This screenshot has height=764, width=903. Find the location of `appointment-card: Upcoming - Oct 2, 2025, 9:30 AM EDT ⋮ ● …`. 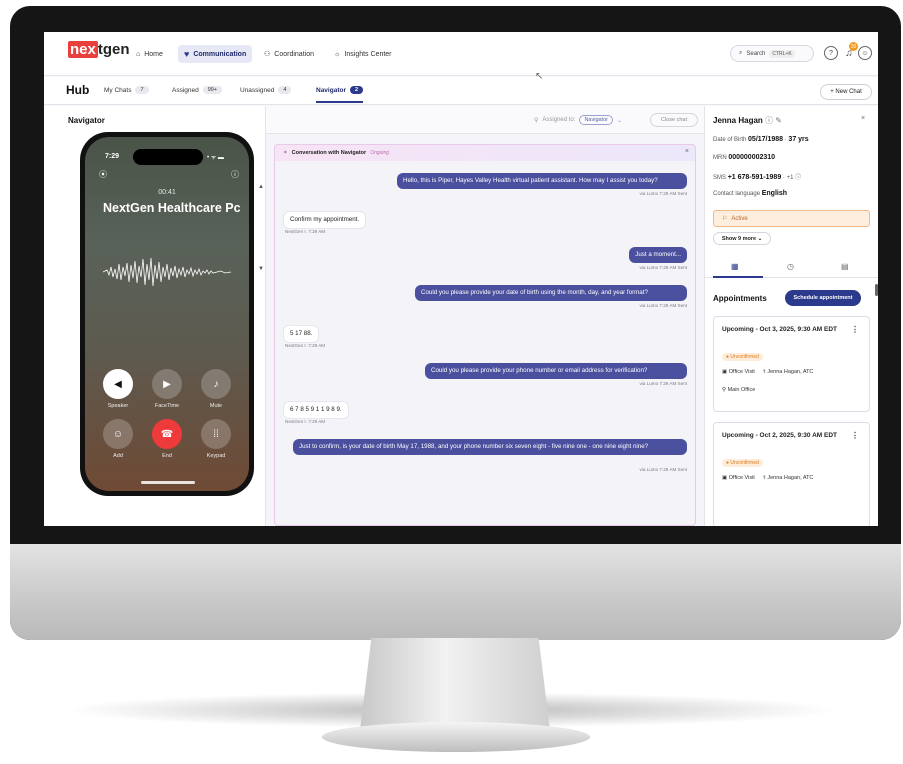

appointment-card: Upcoming - Oct 2, 2025, 9:30 AM EDT ⋮ ● … is located at coordinates (791, 474).